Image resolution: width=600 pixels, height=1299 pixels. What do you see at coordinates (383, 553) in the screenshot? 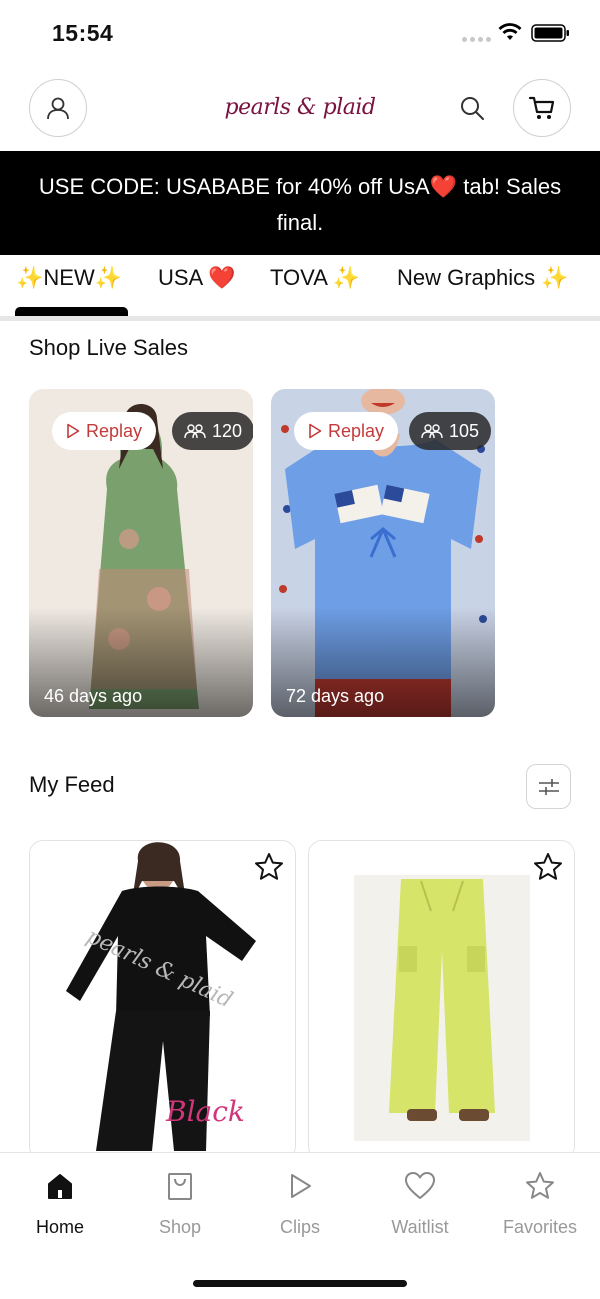
I see `live-sale-card: Replay 105 72 days ago` at bounding box center [383, 553].